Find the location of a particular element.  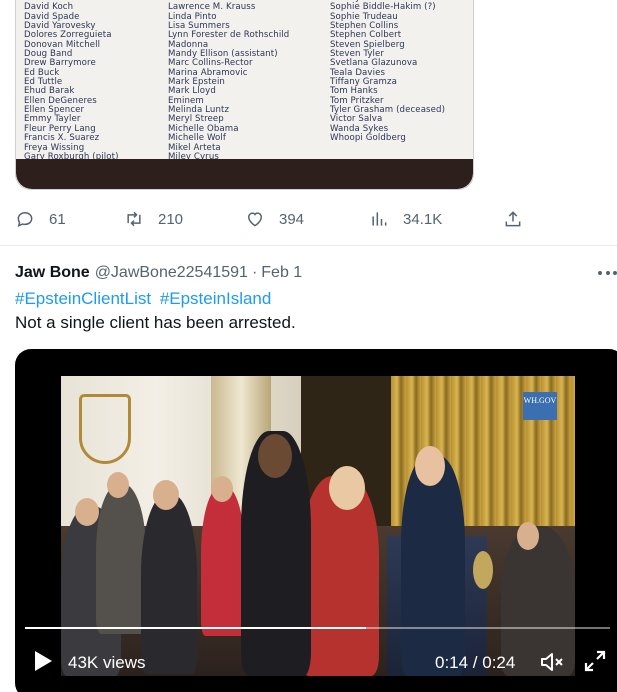

views-button: 34.1K is located at coordinates (405, 219).